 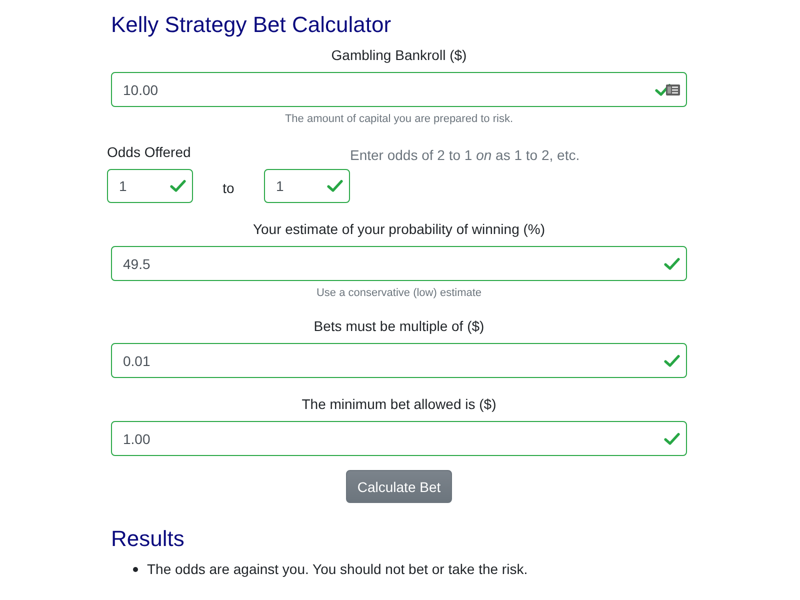 I want to click on field-label: Your estimate of your probability of winning (%), so click(x=399, y=229).